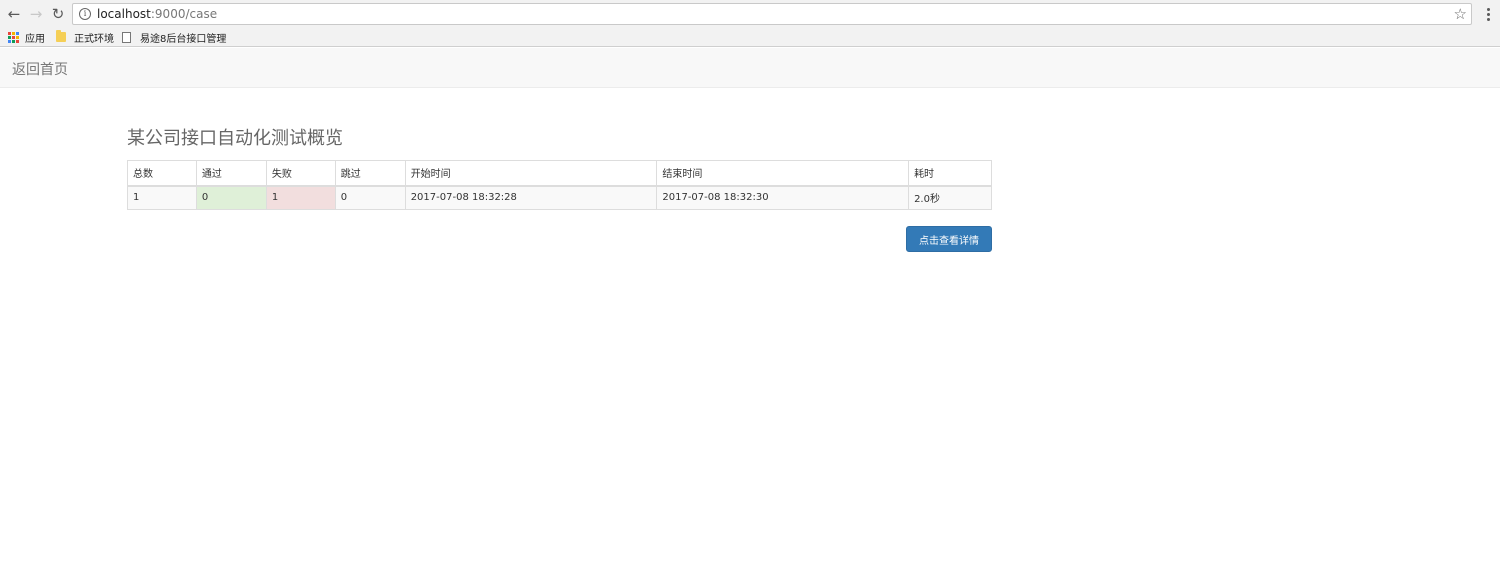  I want to click on forward-icon: →, so click(36, 14).